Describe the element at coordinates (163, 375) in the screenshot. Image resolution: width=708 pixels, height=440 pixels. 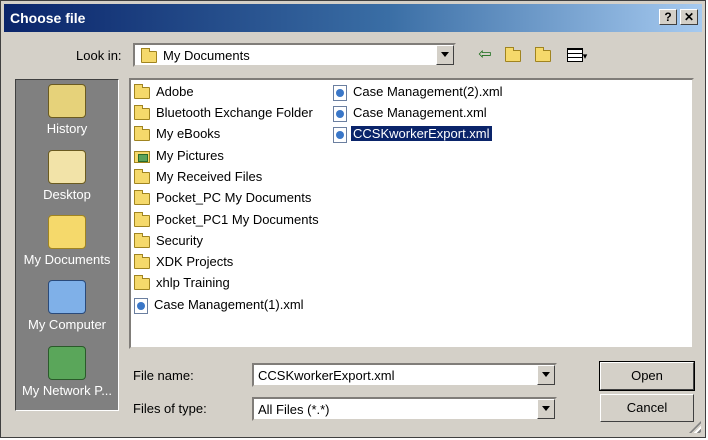
I see `file-name-label: File name:` at that location.